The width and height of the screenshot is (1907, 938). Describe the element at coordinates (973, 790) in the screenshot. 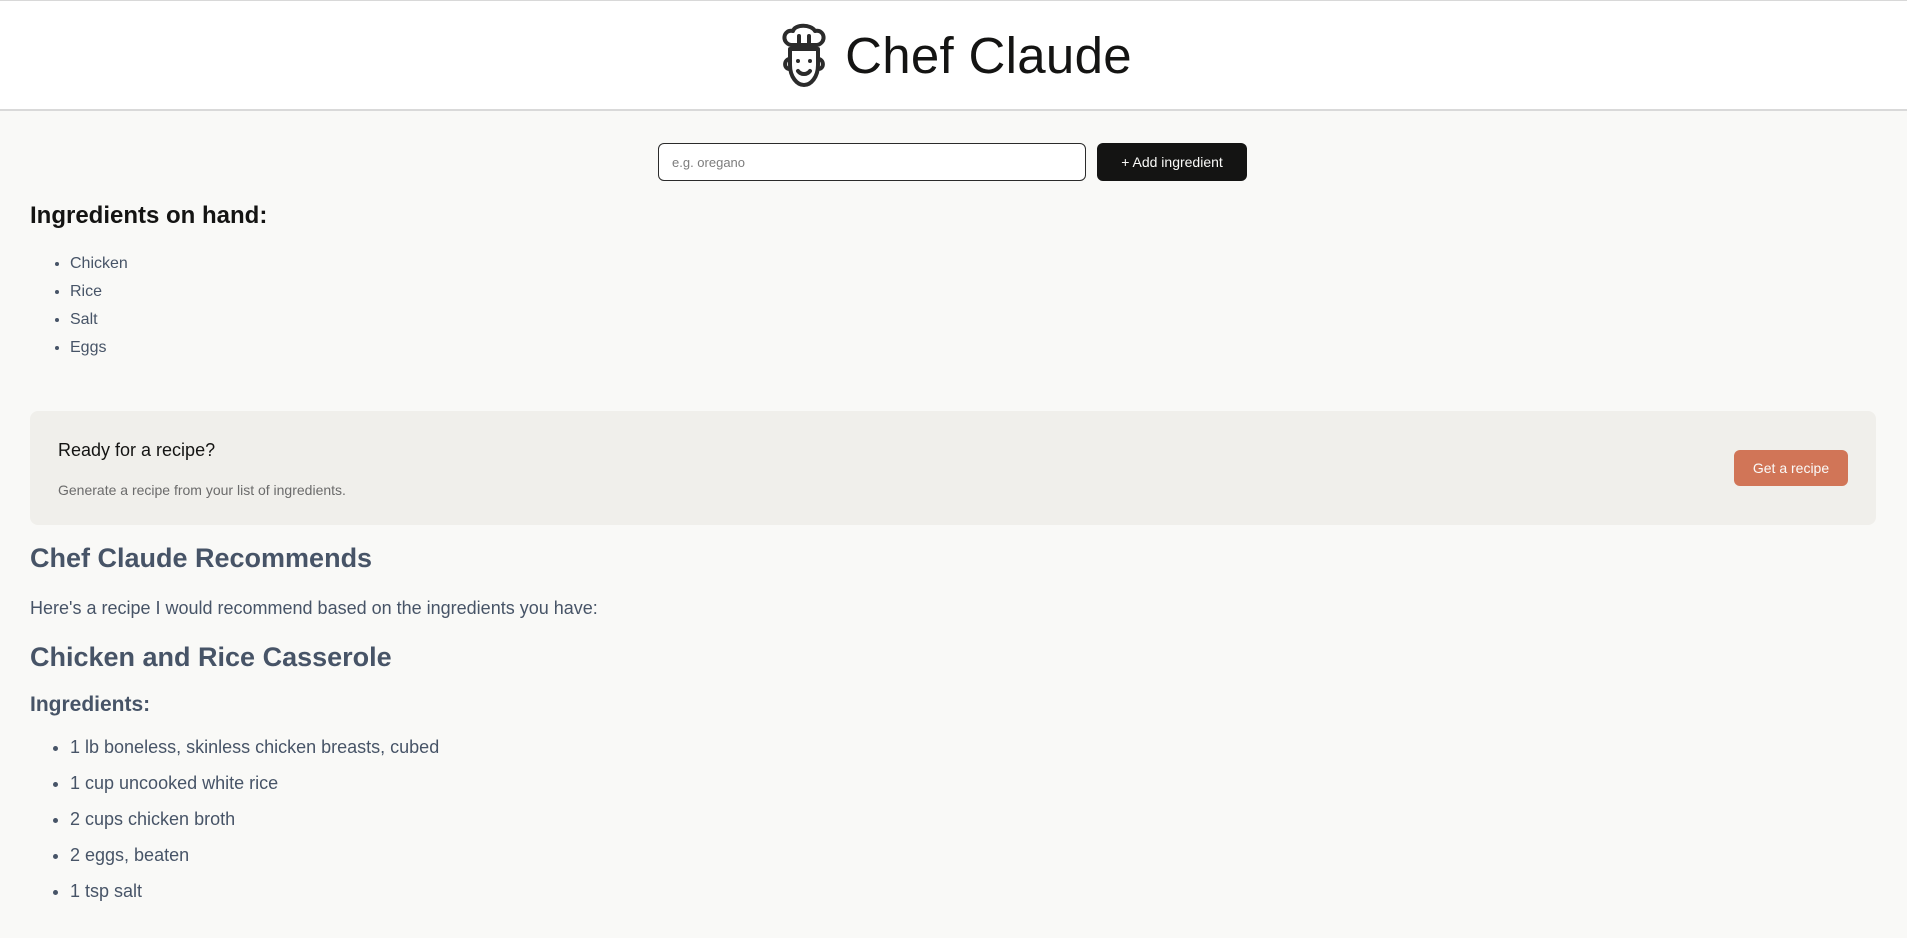

I see `list-item: 1 cup uncooked white rice` at that location.